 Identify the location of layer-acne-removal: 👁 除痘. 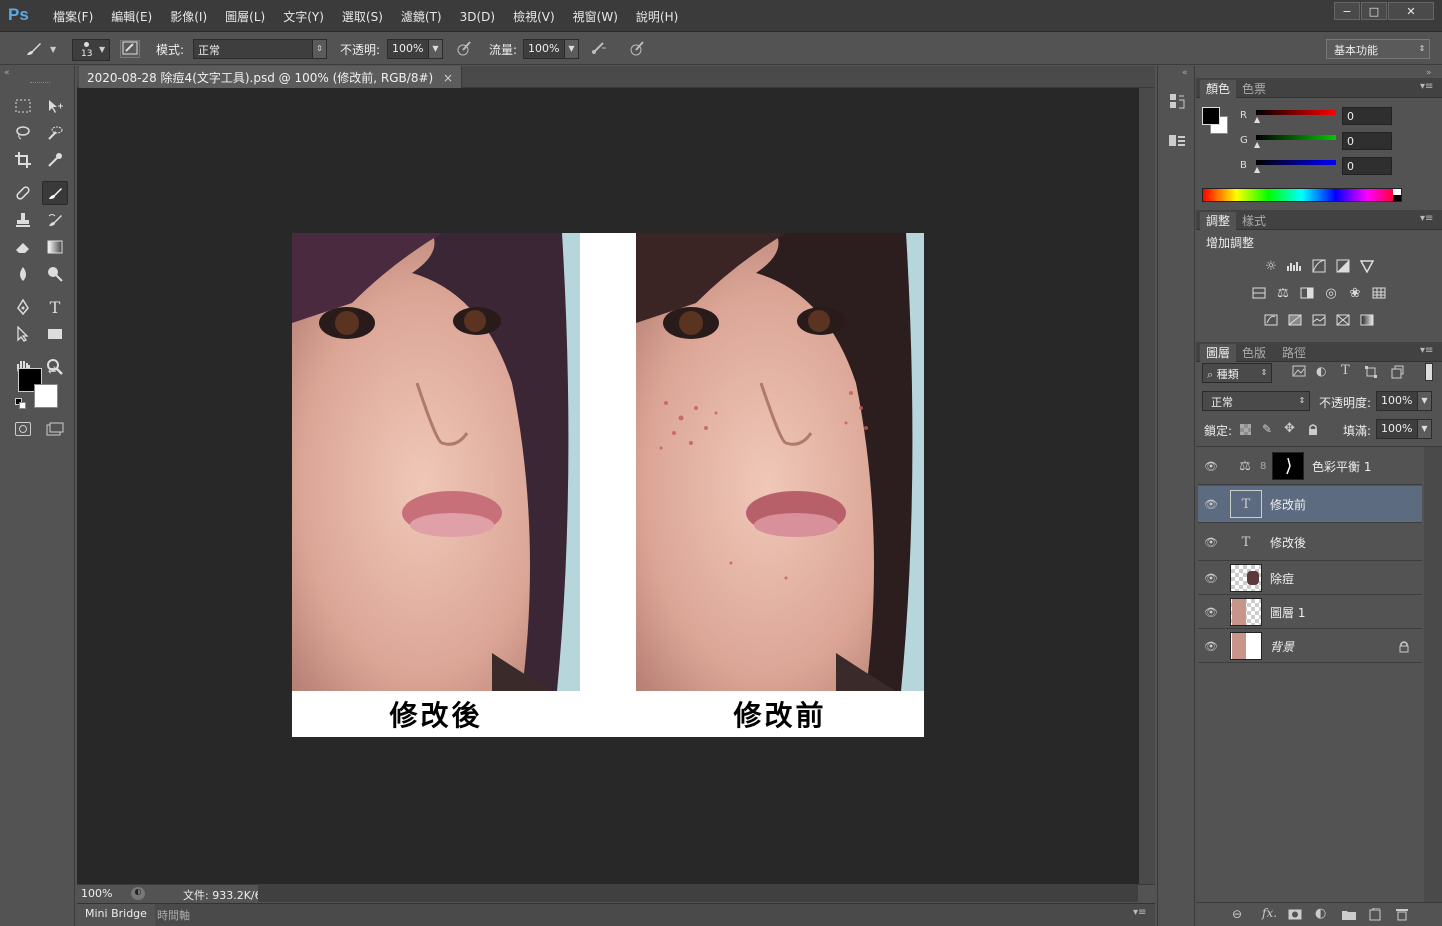
(1310, 578).